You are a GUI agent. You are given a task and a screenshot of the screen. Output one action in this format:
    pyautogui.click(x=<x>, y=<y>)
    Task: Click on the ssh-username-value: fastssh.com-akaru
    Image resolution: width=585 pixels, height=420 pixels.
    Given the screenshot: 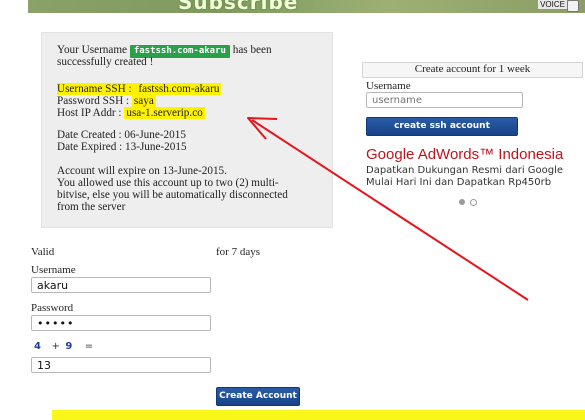 What is the action you would take?
    pyautogui.click(x=179, y=89)
    